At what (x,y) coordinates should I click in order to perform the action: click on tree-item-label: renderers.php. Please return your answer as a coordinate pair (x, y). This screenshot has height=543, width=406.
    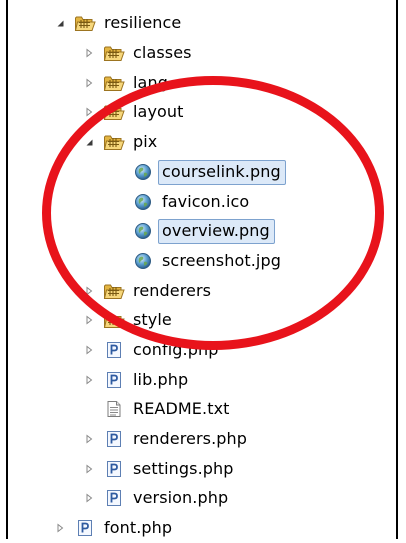
    Looking at the image, I should click on (190, 438).